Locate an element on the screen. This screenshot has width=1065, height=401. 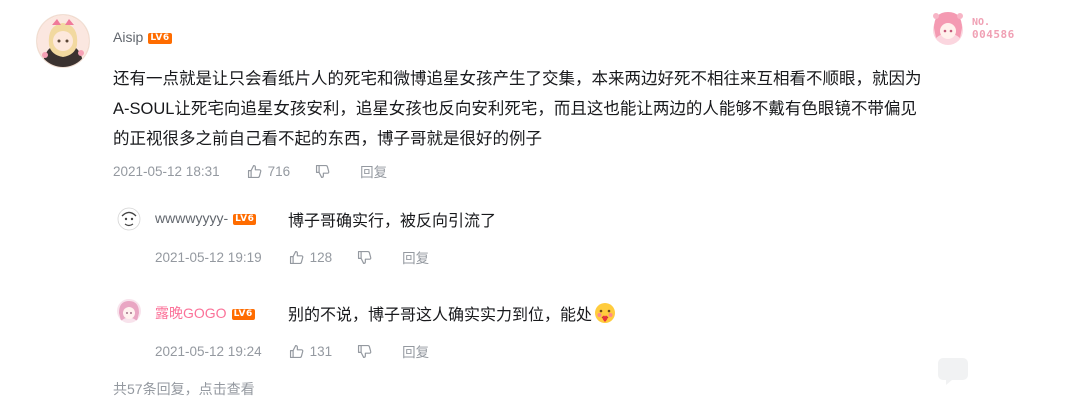
reply-username: wwwwyyyy- LV6 is located at coordinates (206, 218).